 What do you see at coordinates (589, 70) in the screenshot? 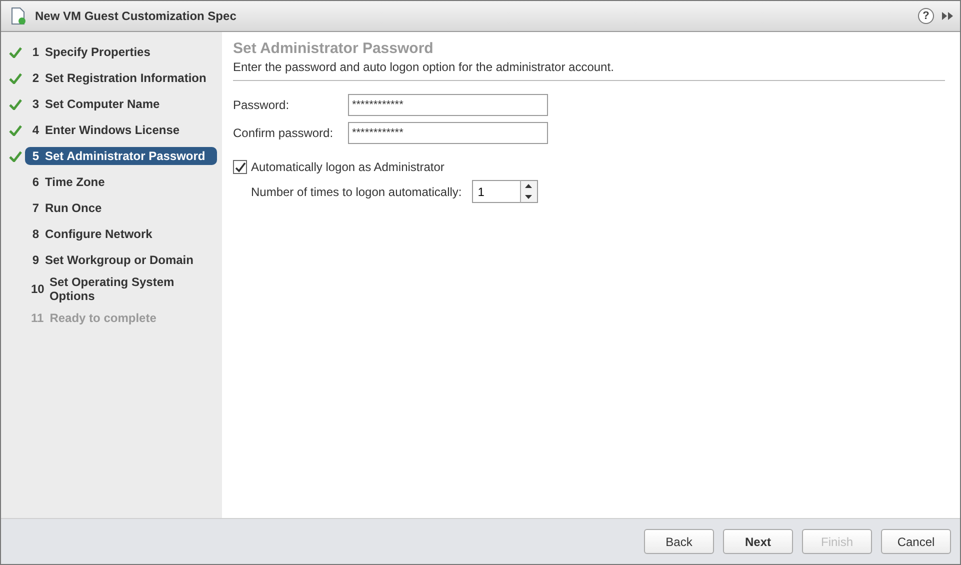
I see `page-description: Enter the password and auto logon option for the administrator account.` at bounding box center [589, 70].